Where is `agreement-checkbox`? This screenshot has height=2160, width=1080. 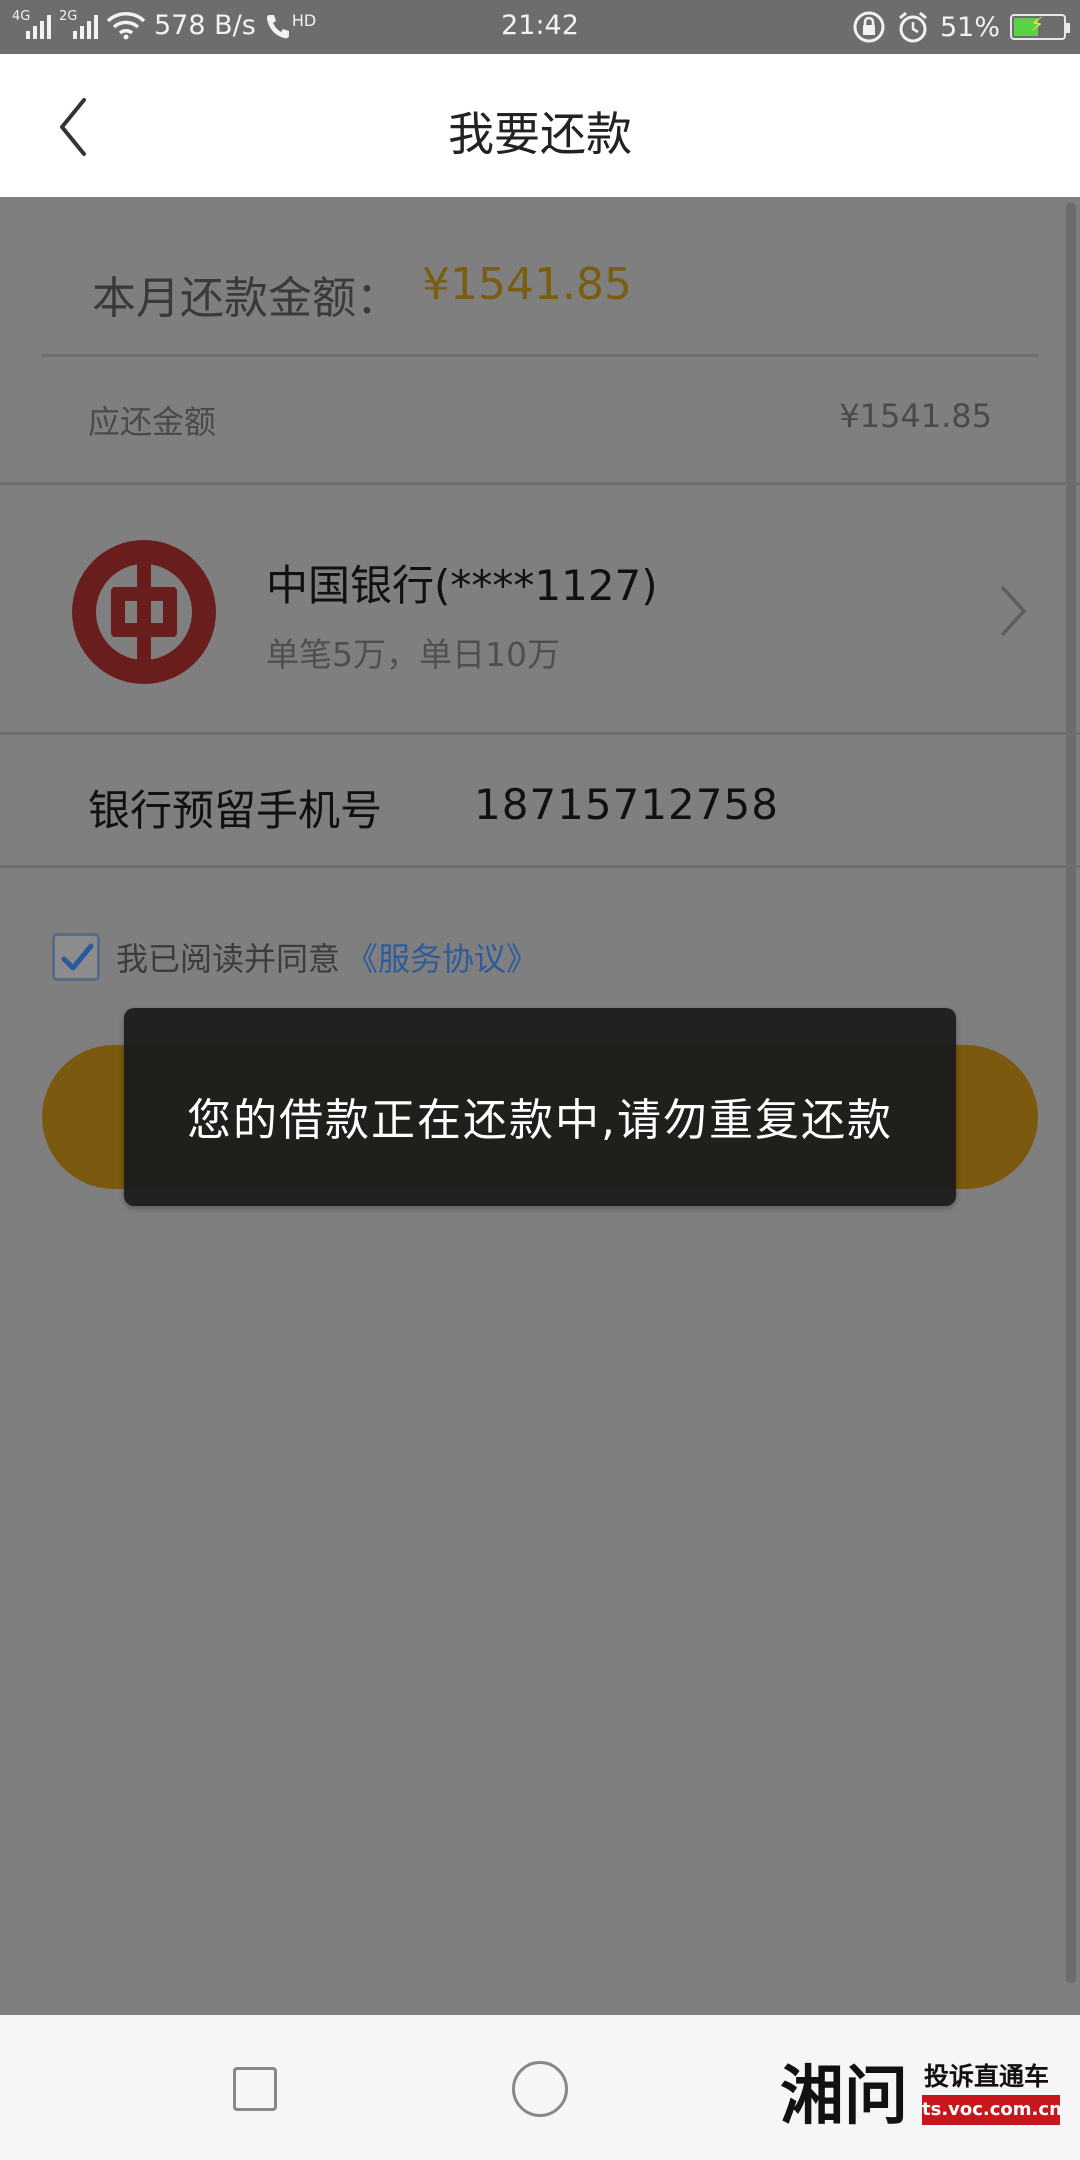
agreement-checkbox is located at coordinates (76, 957).